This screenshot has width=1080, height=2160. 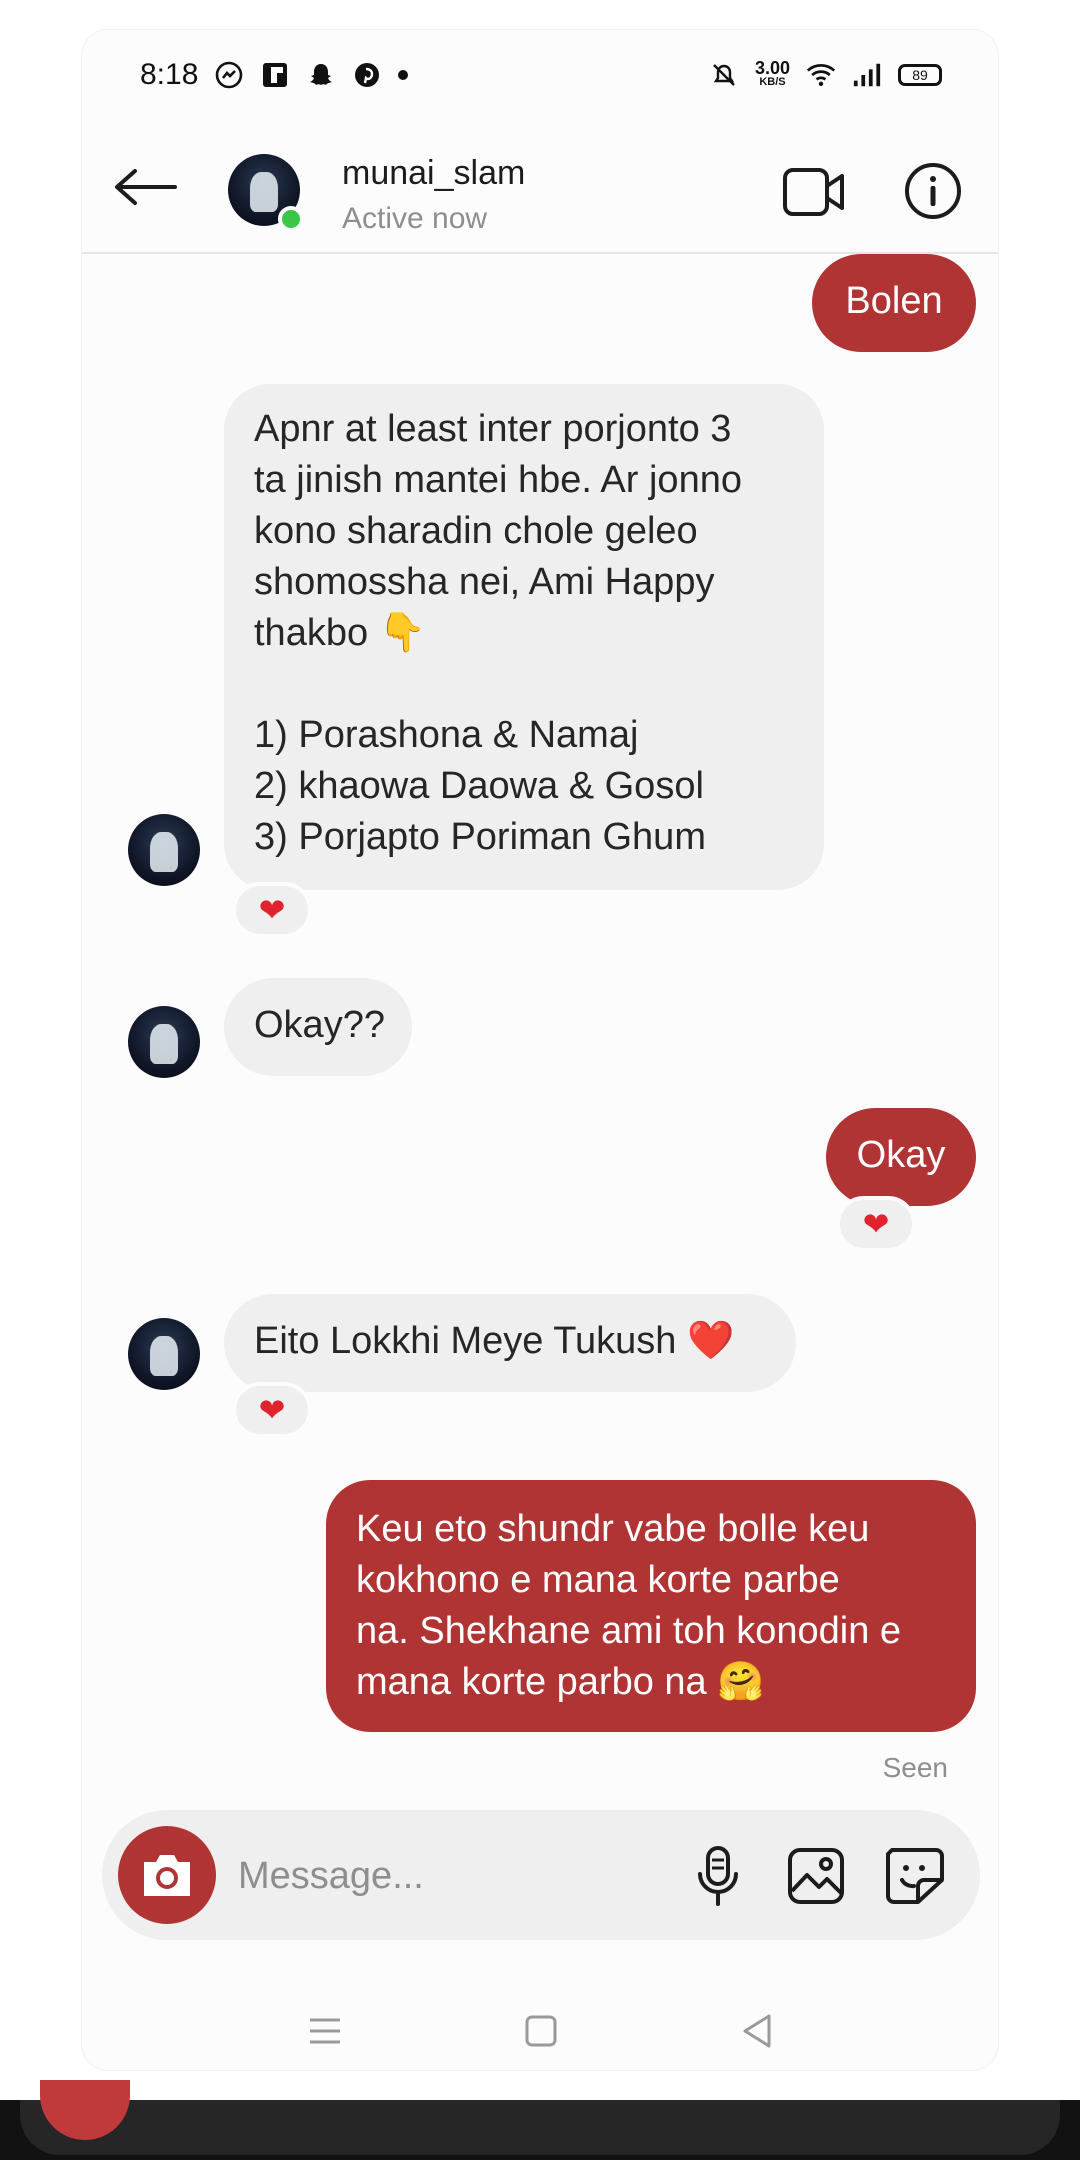 I want to click on back-button, so click(x=145, y=187).